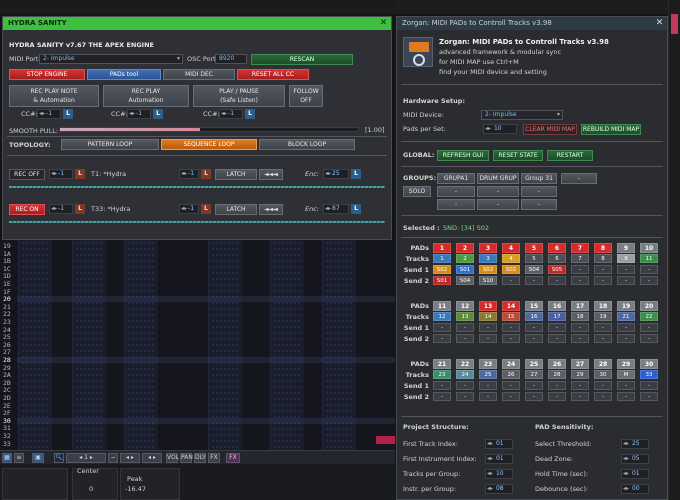  I want to click on pad-button: 11, so click(442, 306).